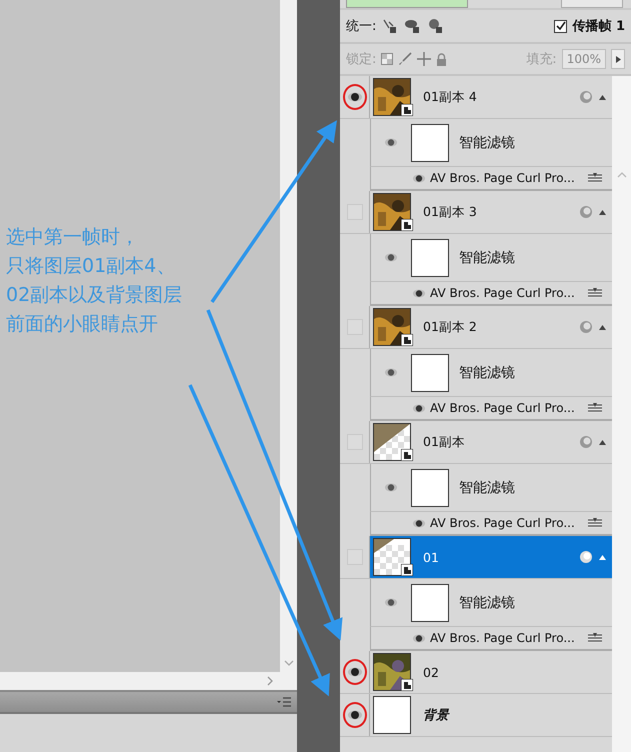  Describe the element at coordinates (476, 715) in the screenshot. I see `layer-row: 背景` at that location.